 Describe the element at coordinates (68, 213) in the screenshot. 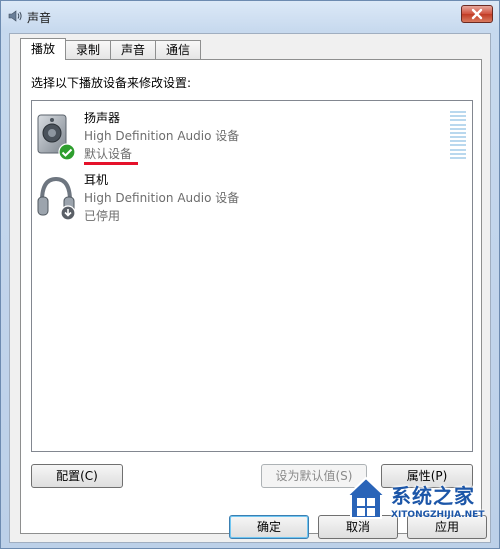

I see `disabled-arrow-icon` at that location.